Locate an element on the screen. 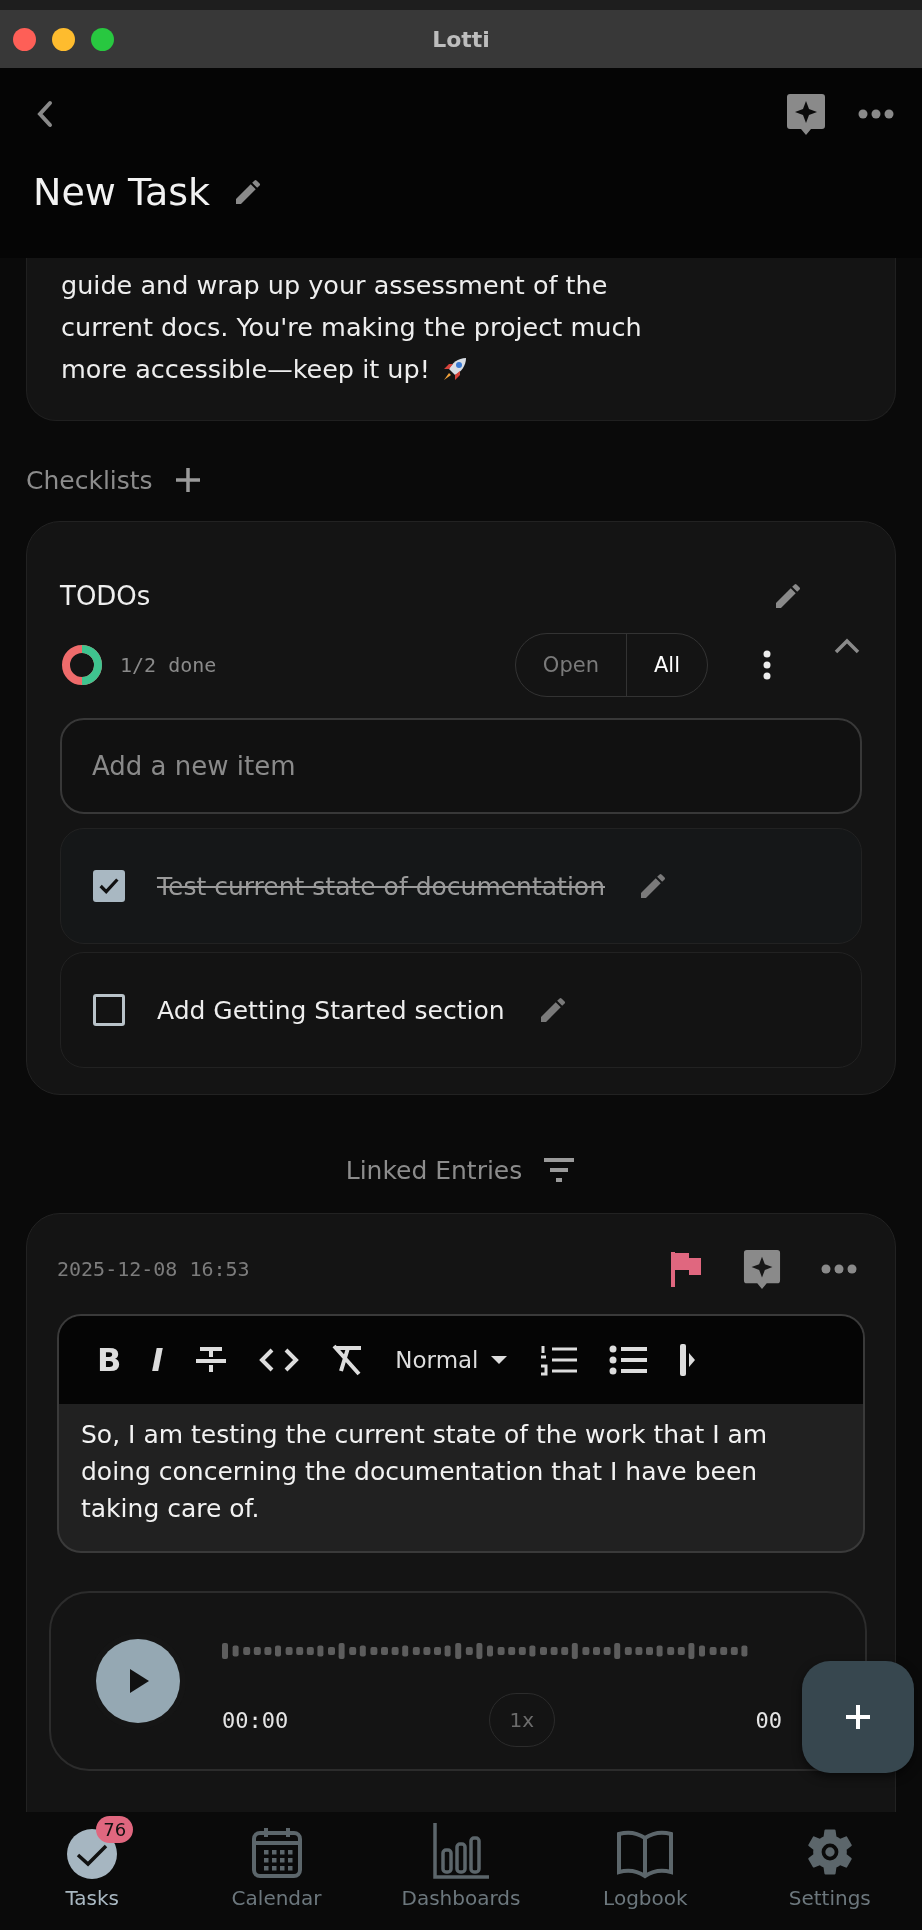  checklist-item: Add Getting Started section is located at coordinates (461, 1010).